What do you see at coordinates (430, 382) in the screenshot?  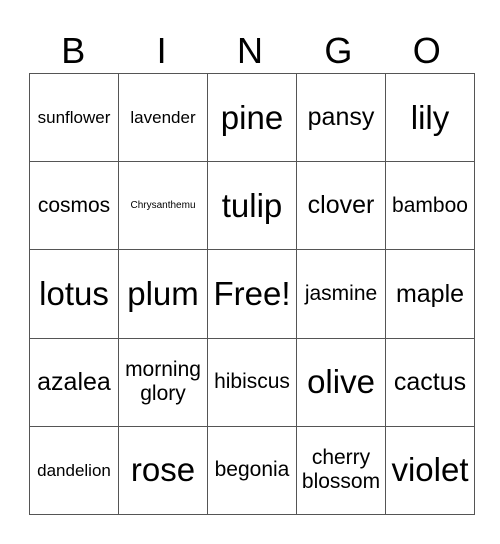 I see `bingo-cell: cactus` at bounding box center [430, 382].